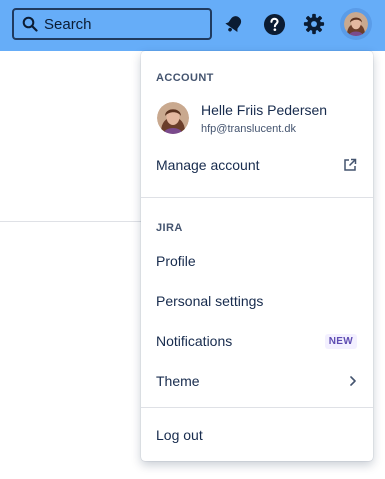 The image size is (385, 479). What do you see at coordinates (169, 228) in the screenshot?
I see `jira-section-title: JIRA` at bounding box center [169, 228].